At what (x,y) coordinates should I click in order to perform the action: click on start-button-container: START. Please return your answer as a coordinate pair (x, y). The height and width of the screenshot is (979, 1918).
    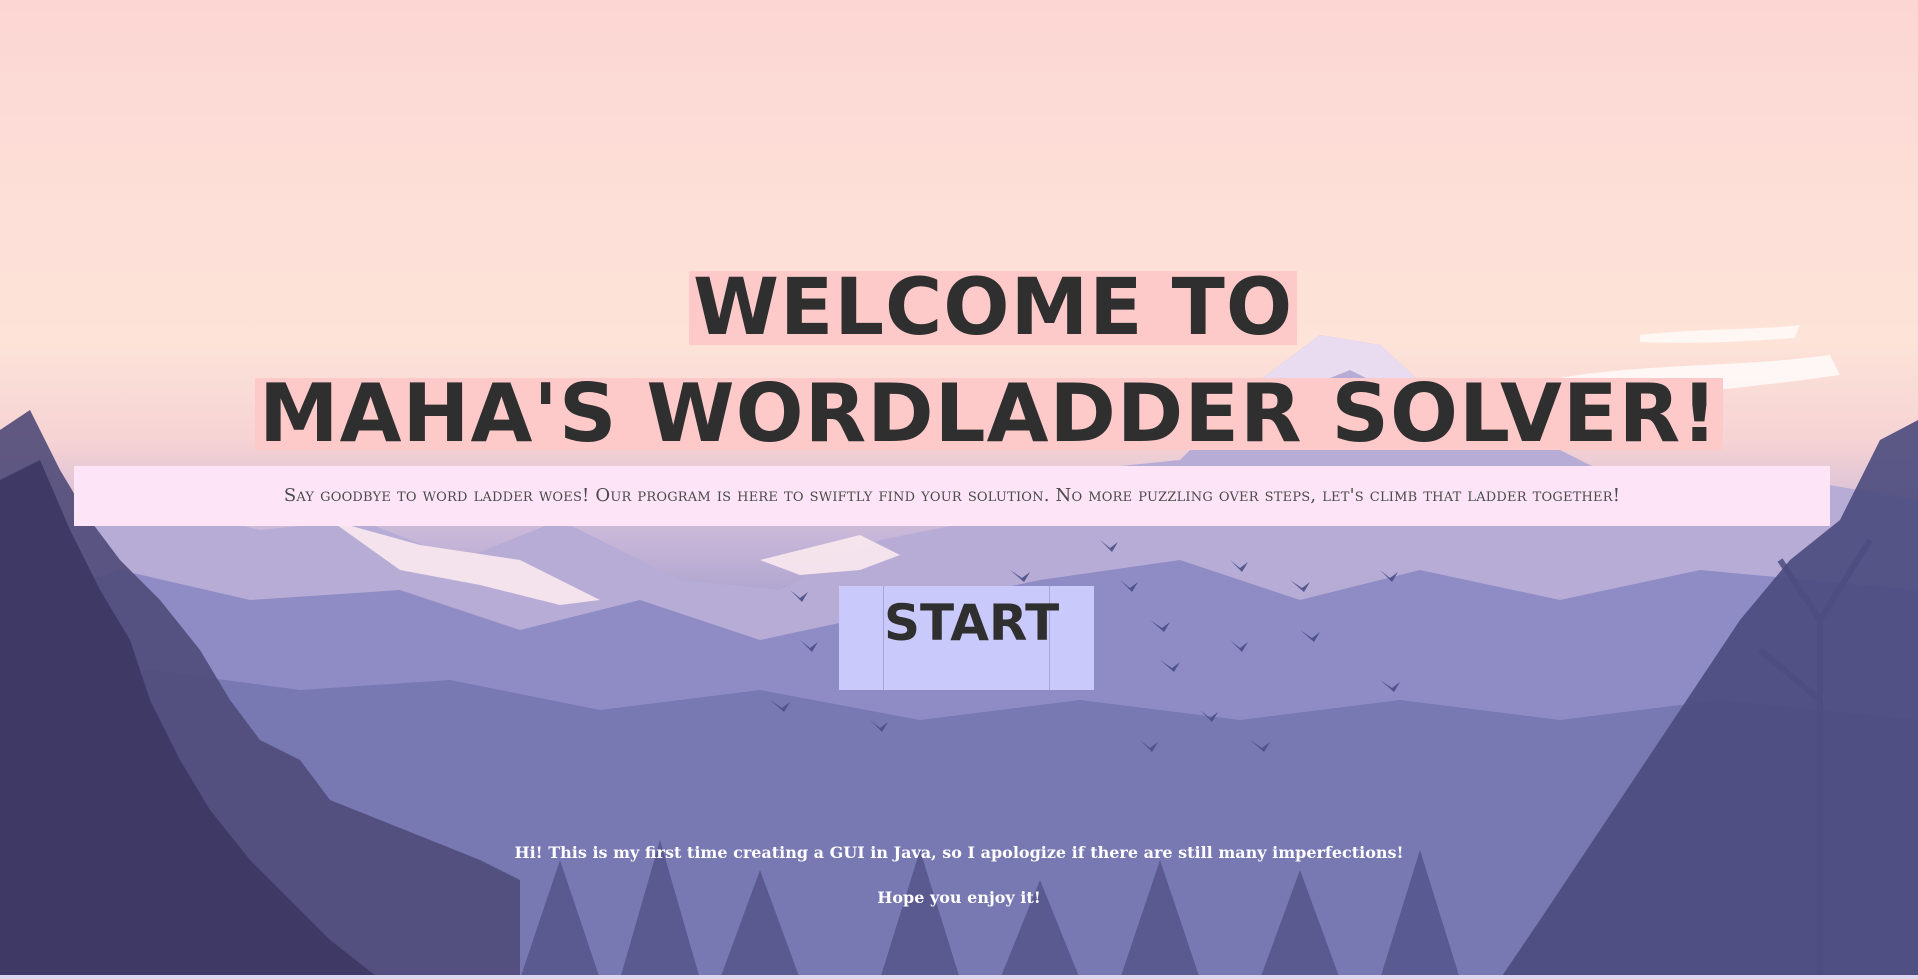
    Looking at the image, I should click on (966, 638).